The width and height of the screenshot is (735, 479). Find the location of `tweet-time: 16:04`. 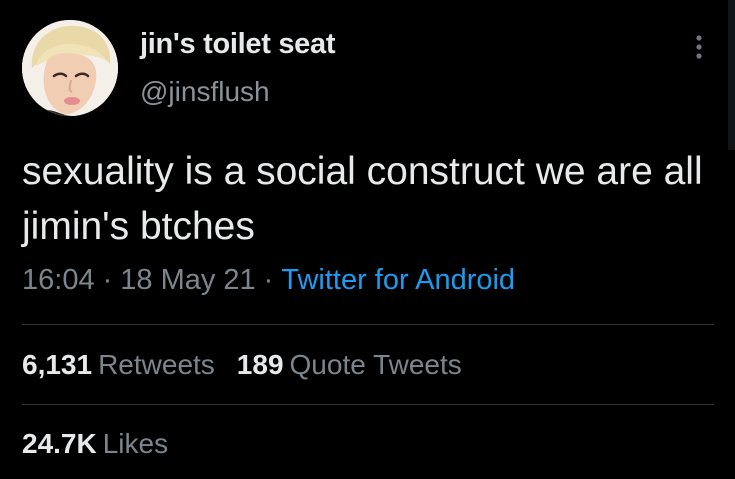

tweet-time: 16:04 is located at coordinates (58, 280).